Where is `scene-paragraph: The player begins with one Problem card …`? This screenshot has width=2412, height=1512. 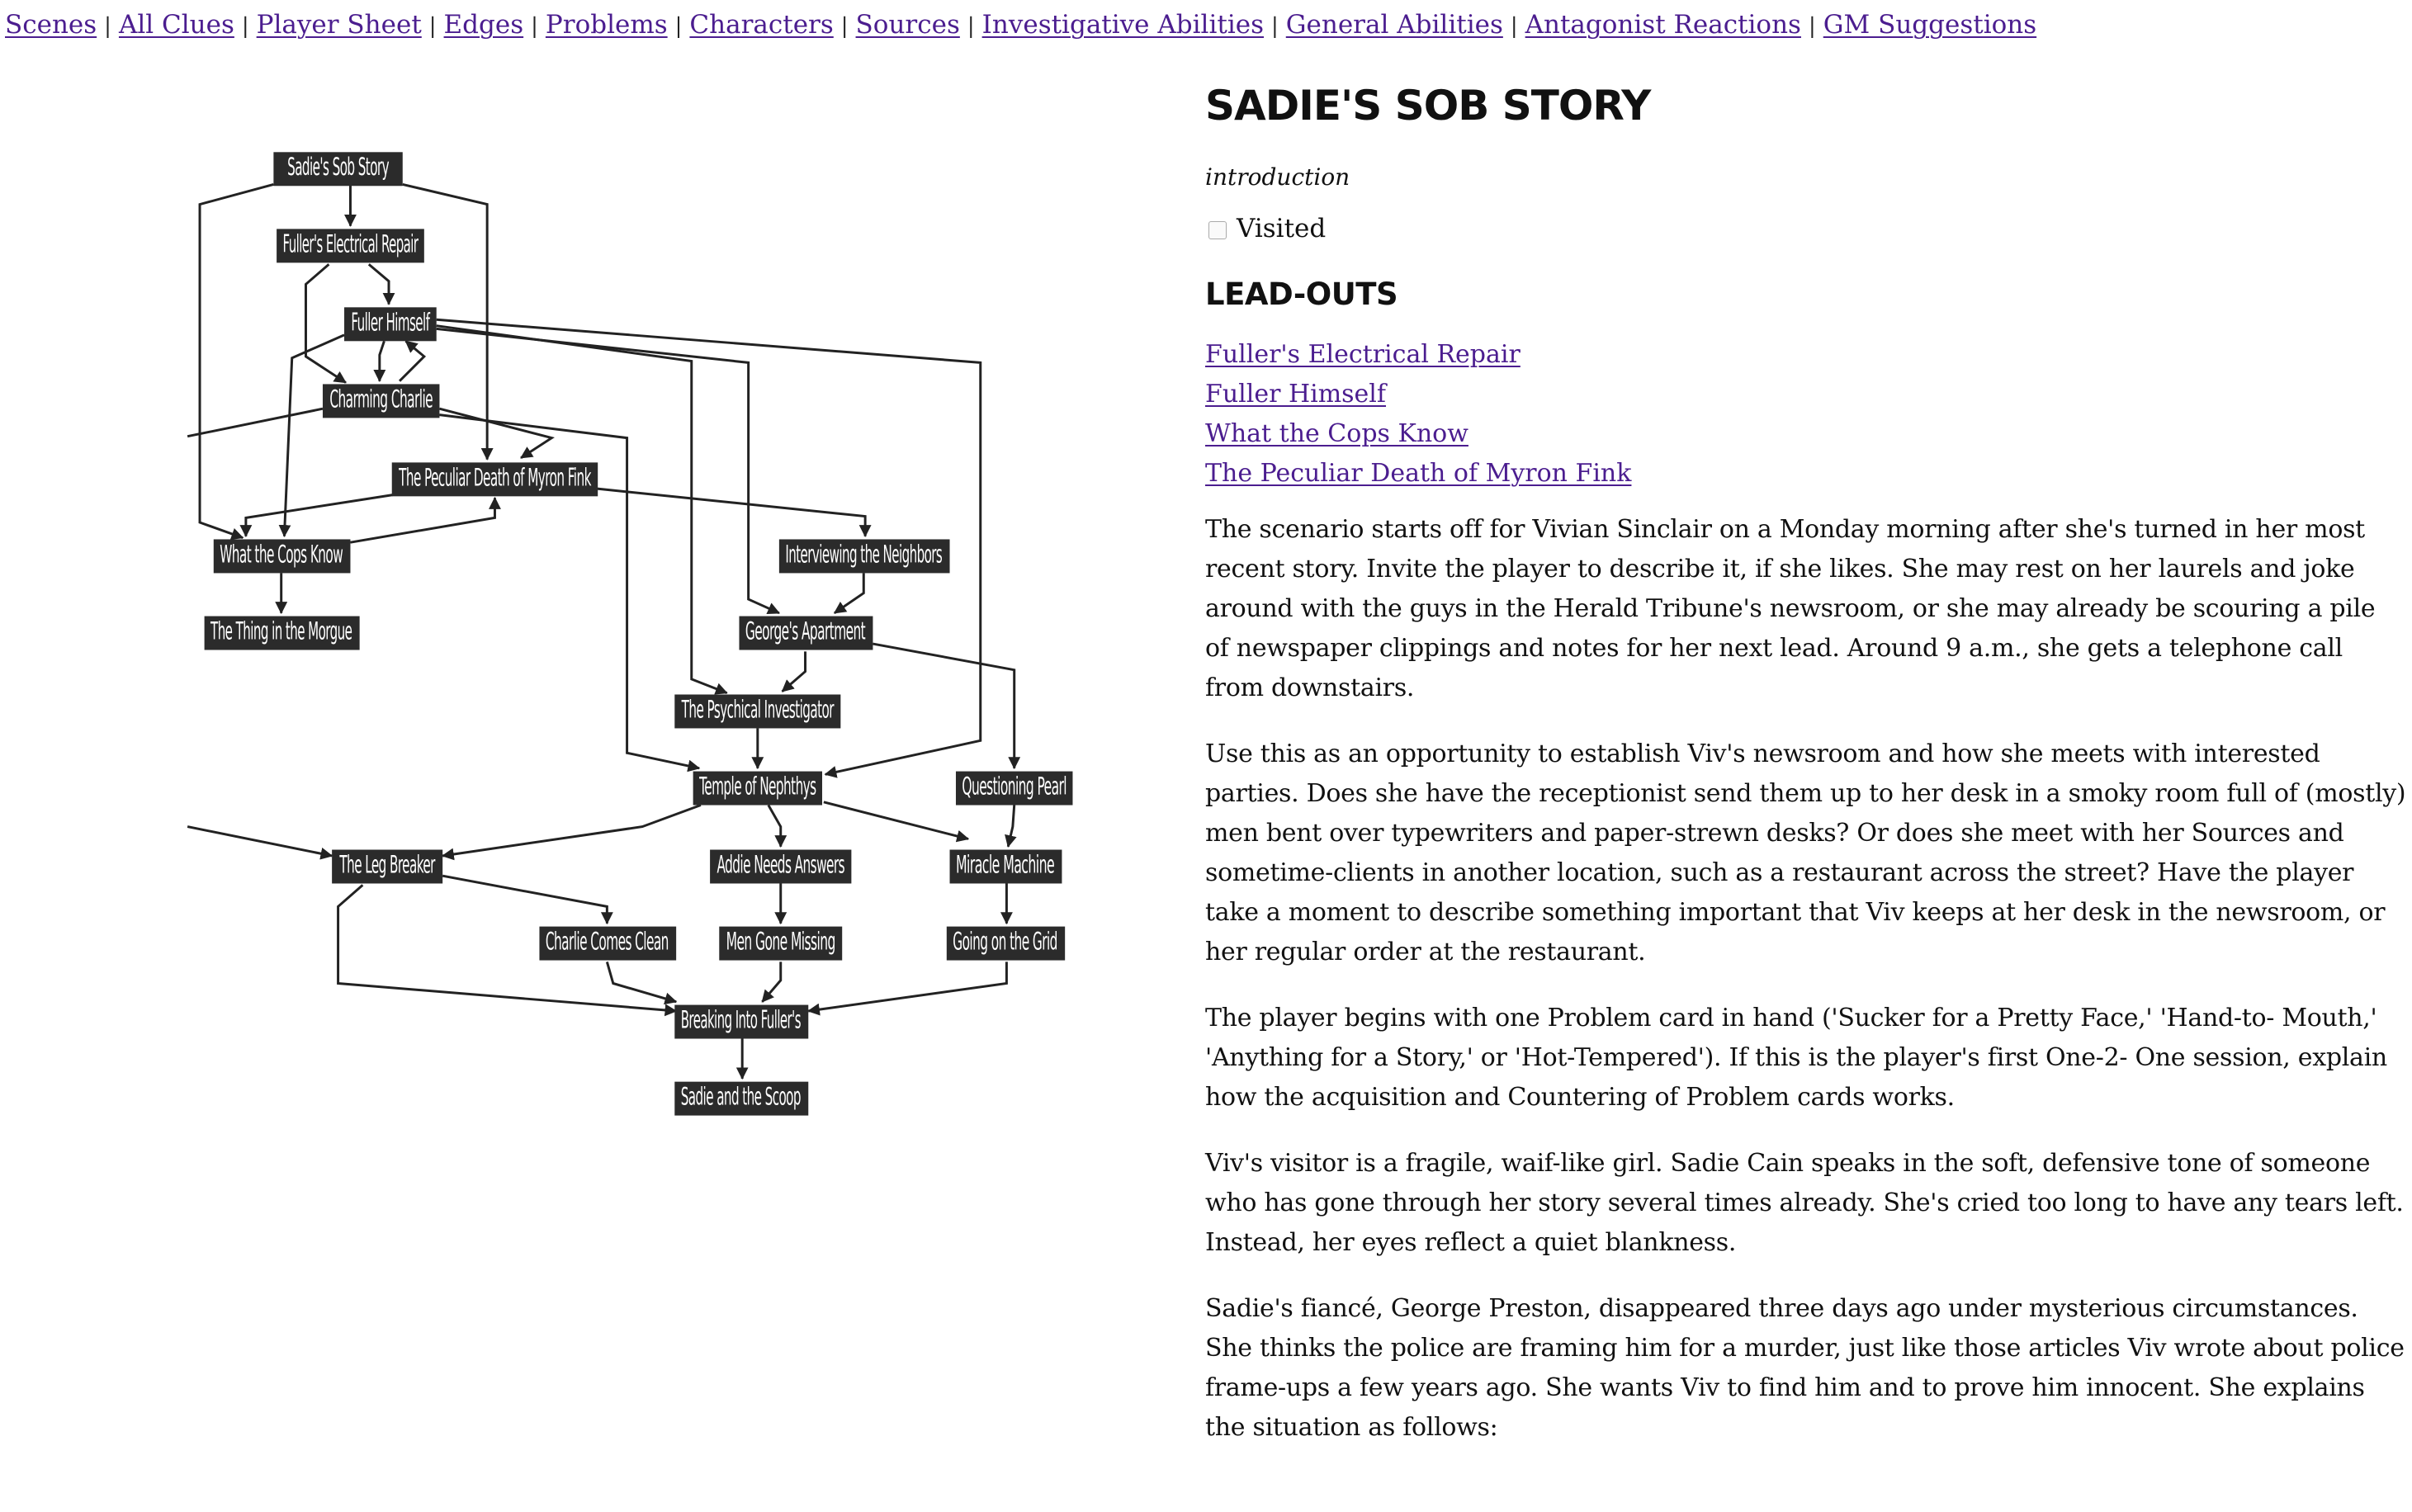 scene-paragraph: The player begins with one Problem card … is located at coordinates (1796, 1057).